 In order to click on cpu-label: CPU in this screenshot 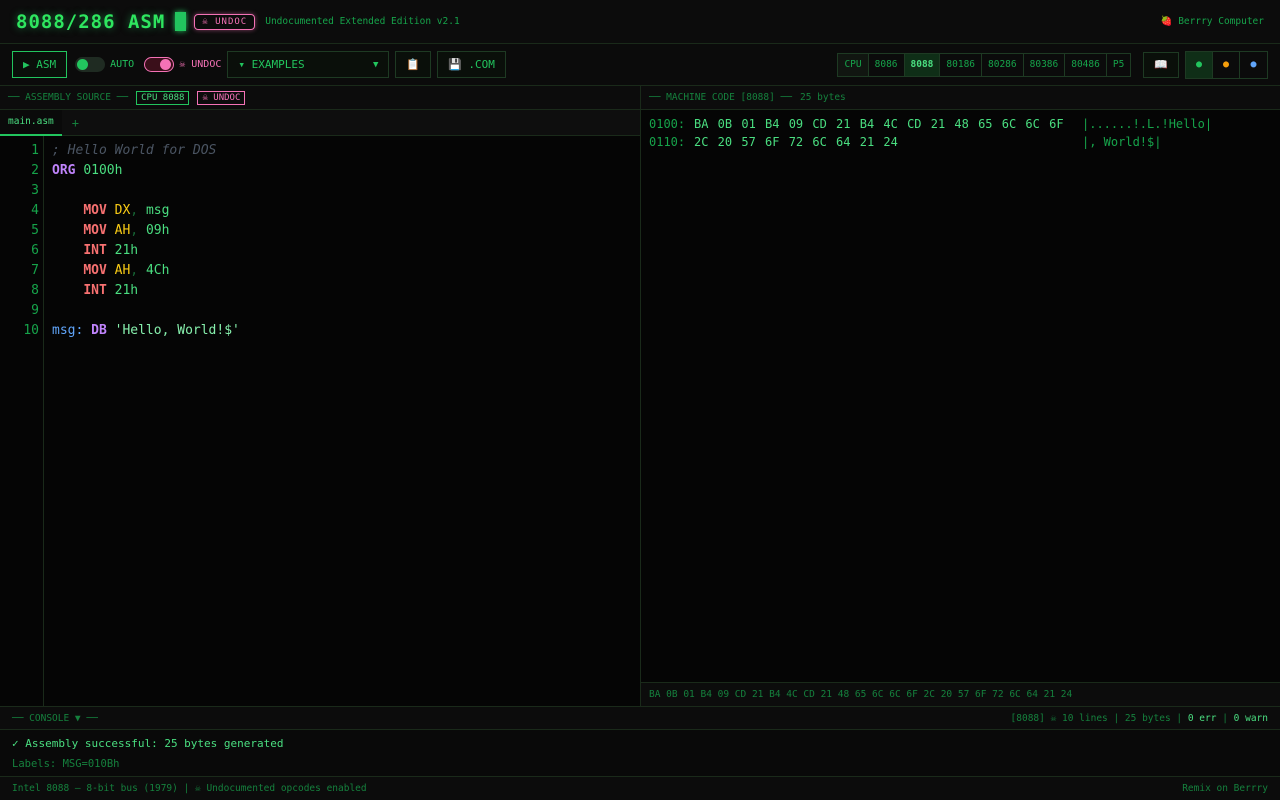, I will do `click(853, 64)`.